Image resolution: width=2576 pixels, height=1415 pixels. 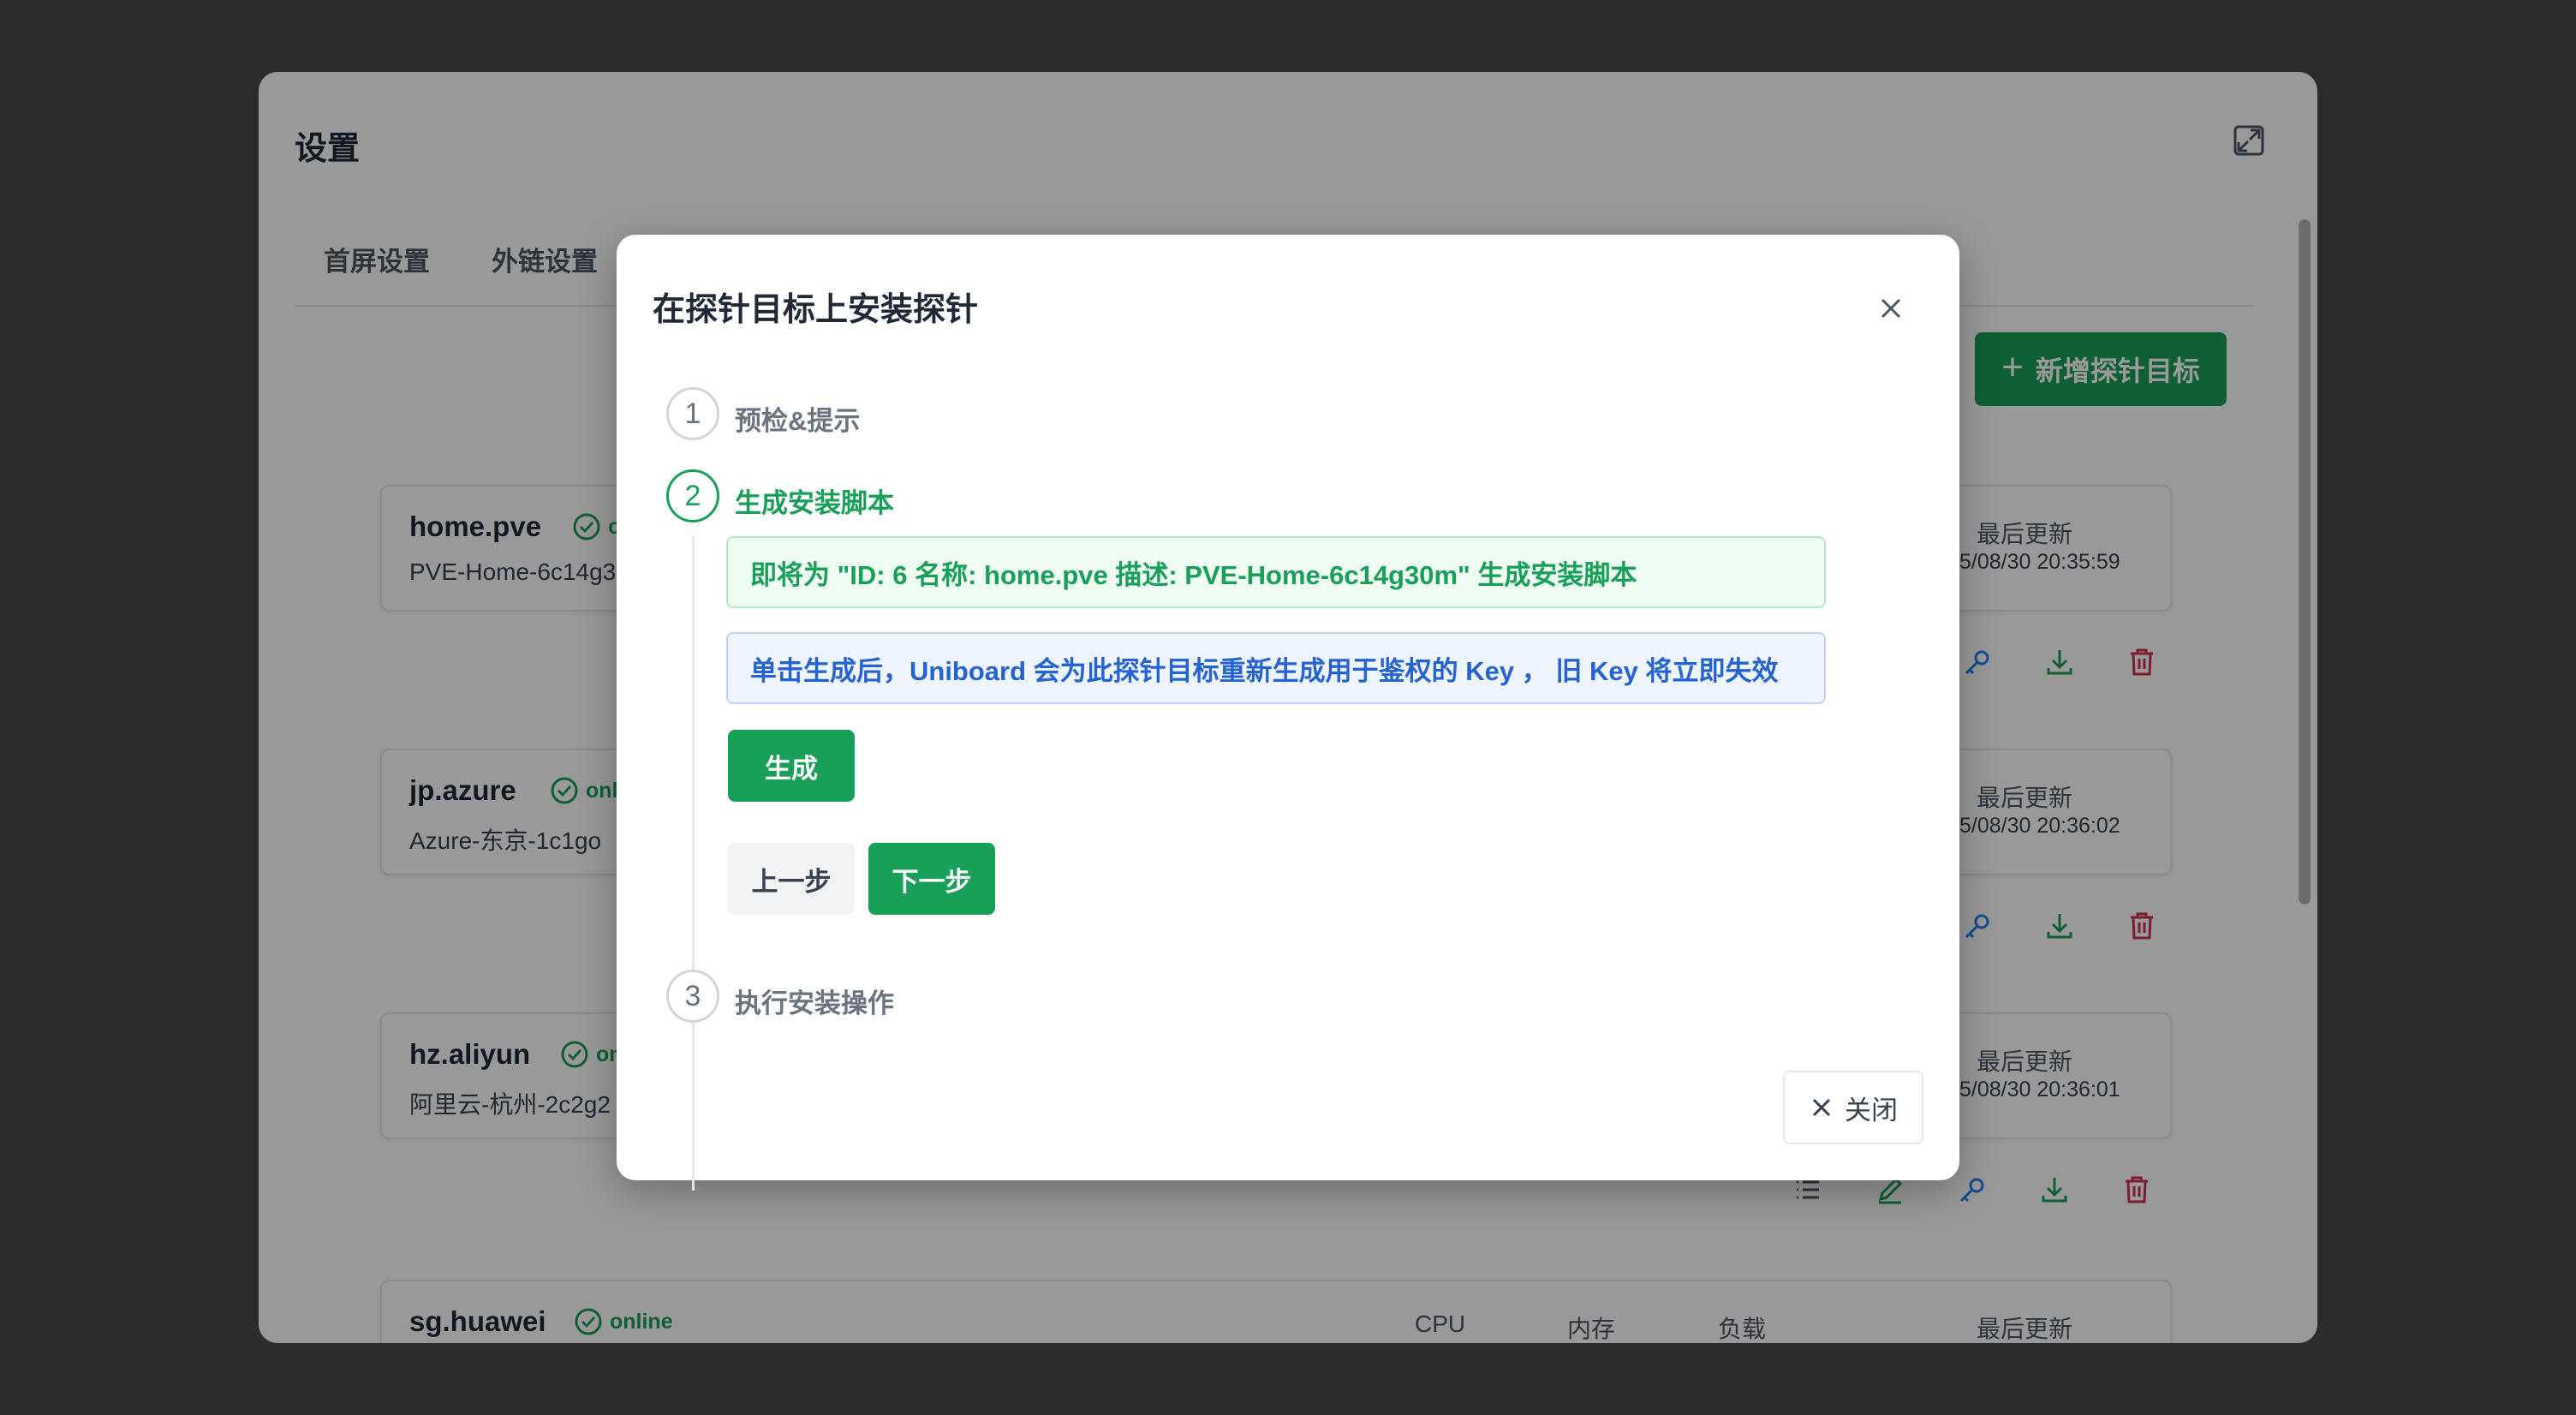 What do you see at coordinates (792, 766) in the screenshot?
I see `generate-button: 生成` at bounding box center [792, 766].